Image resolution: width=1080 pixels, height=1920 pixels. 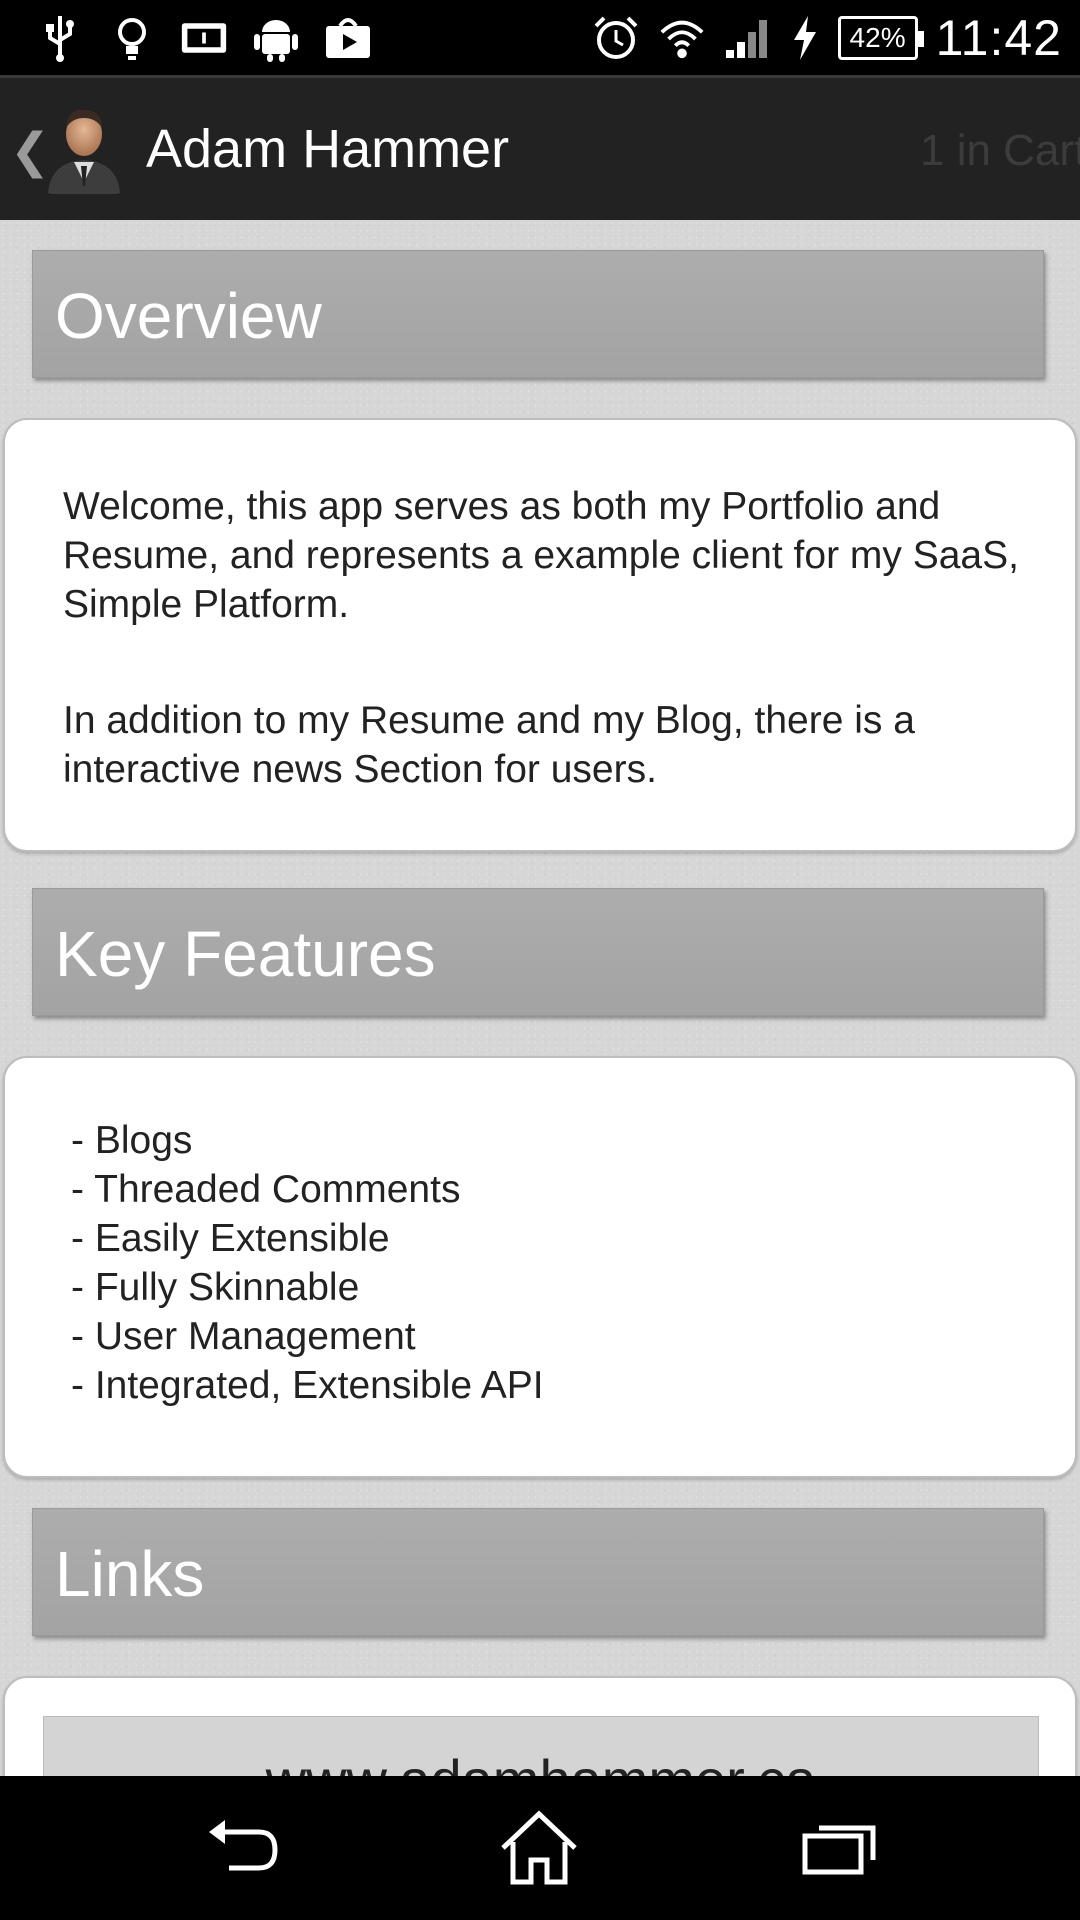 I want to click on android-icon, so click(x=276, y=38).